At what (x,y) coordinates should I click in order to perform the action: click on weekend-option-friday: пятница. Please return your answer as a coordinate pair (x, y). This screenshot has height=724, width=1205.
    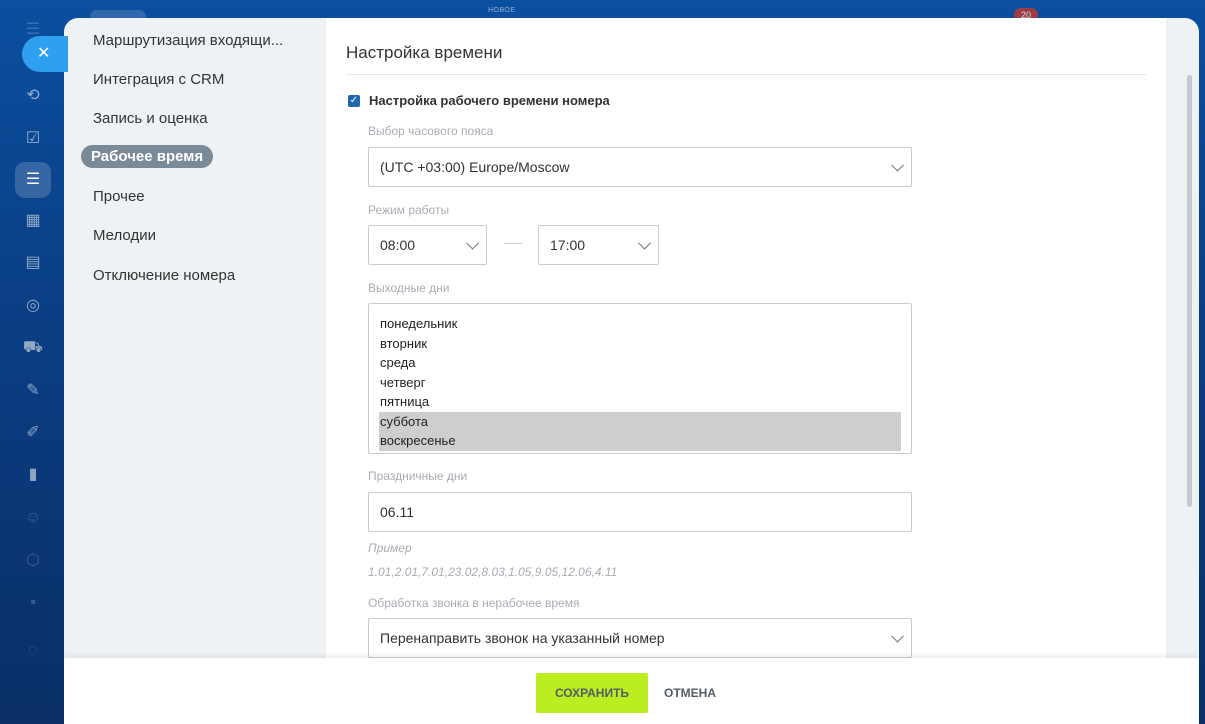
    Looking at the image, I should click on (640, 402).